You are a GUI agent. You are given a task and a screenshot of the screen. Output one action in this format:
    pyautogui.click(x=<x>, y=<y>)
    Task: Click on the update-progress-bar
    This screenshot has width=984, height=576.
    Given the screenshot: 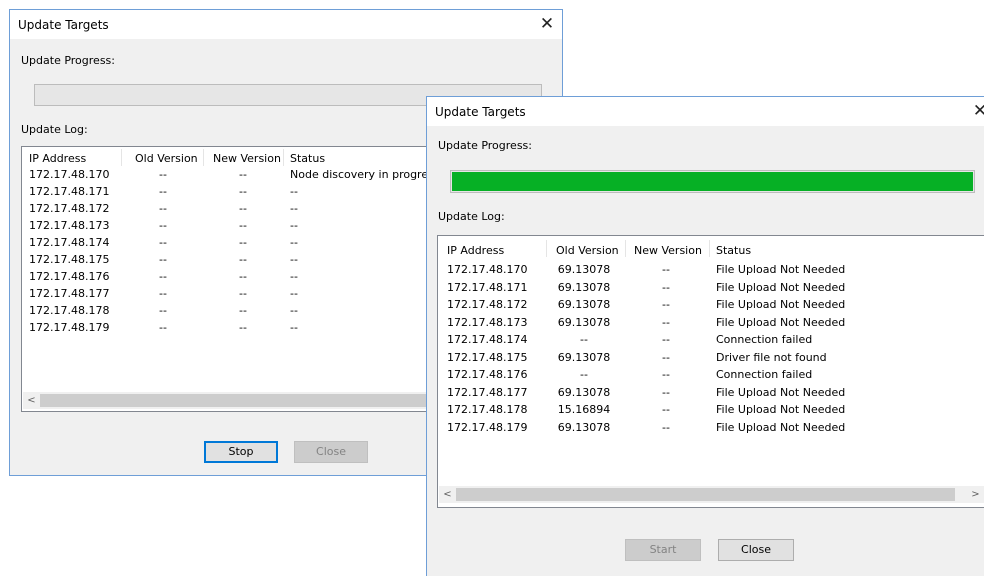 What is the action you would take?
    pyautogui.click(x=712, y=181)
    